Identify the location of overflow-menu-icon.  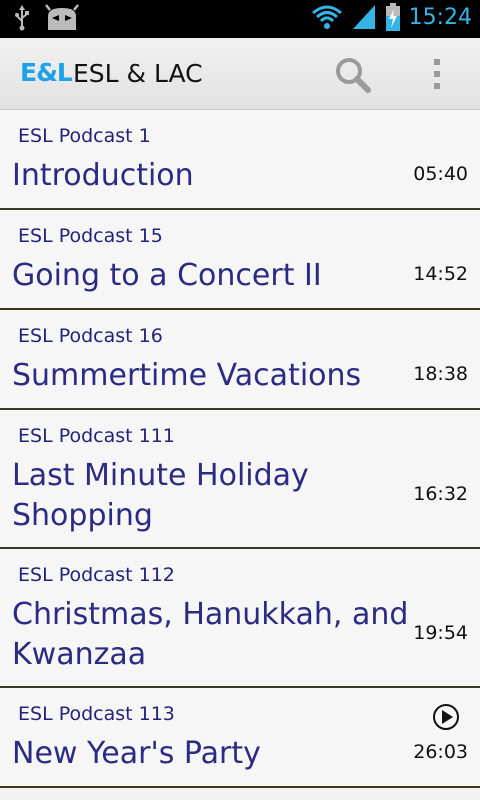
(437, 62).